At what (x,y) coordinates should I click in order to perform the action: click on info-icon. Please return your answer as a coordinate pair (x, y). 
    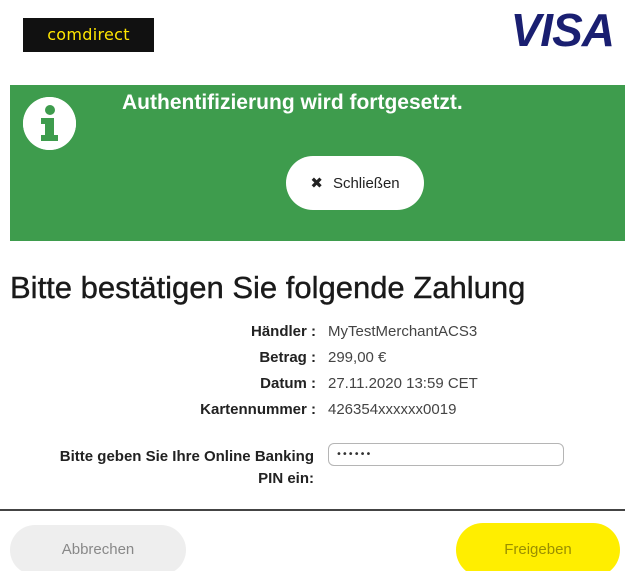
    Looking at the image, I should click on (49, 123).